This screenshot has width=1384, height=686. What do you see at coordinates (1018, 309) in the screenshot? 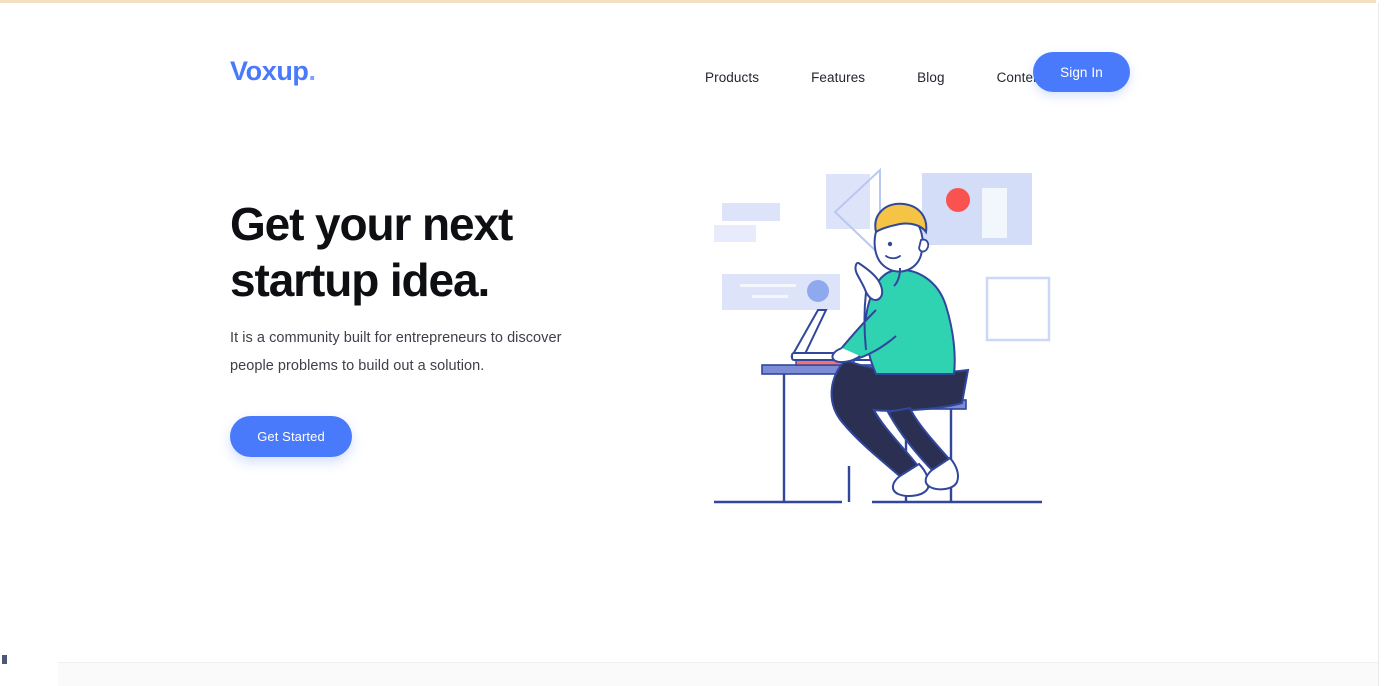
I see `empty-square-outline` at bounding box center [1018, 309].